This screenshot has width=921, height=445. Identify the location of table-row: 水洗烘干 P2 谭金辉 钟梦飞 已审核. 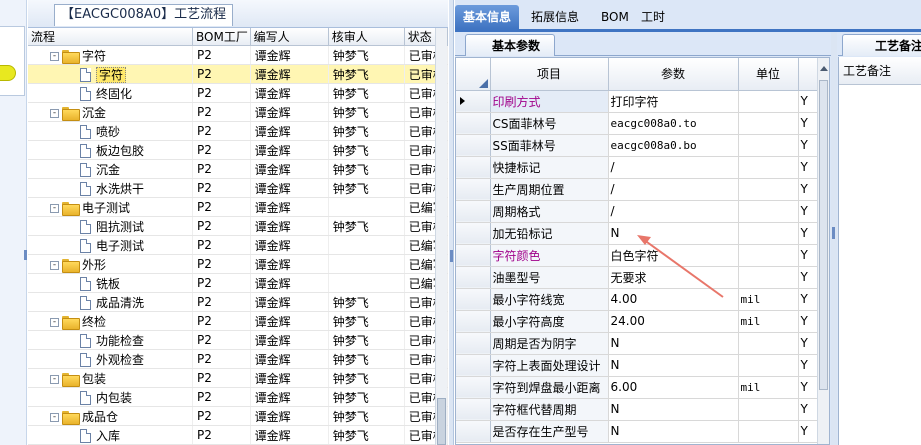
(238, 188).